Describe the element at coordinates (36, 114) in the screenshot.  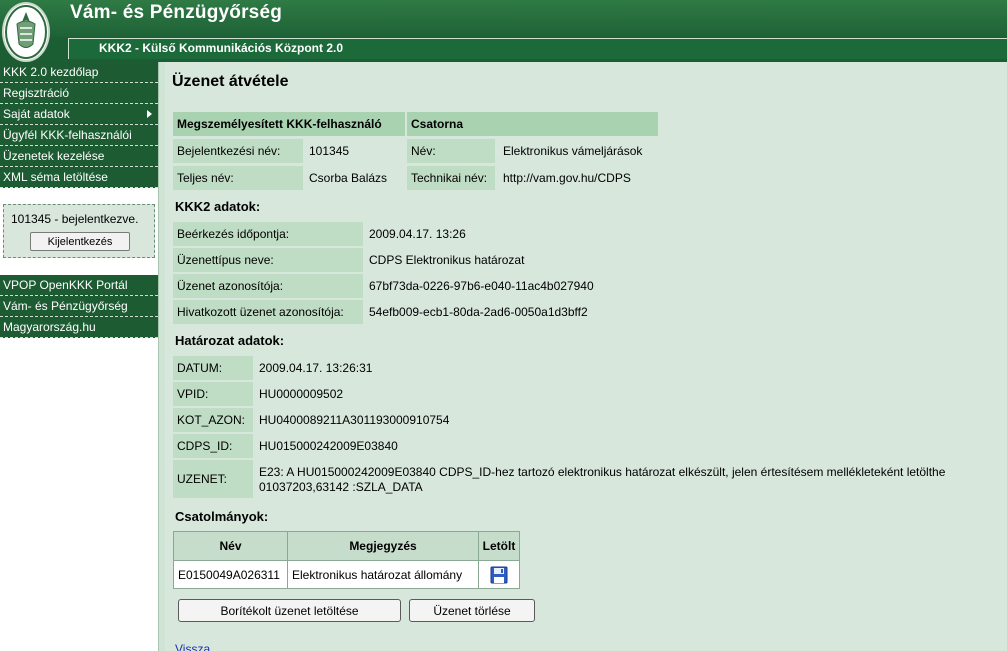
I see `nav-own-data-label: Saját adatok` at that location.